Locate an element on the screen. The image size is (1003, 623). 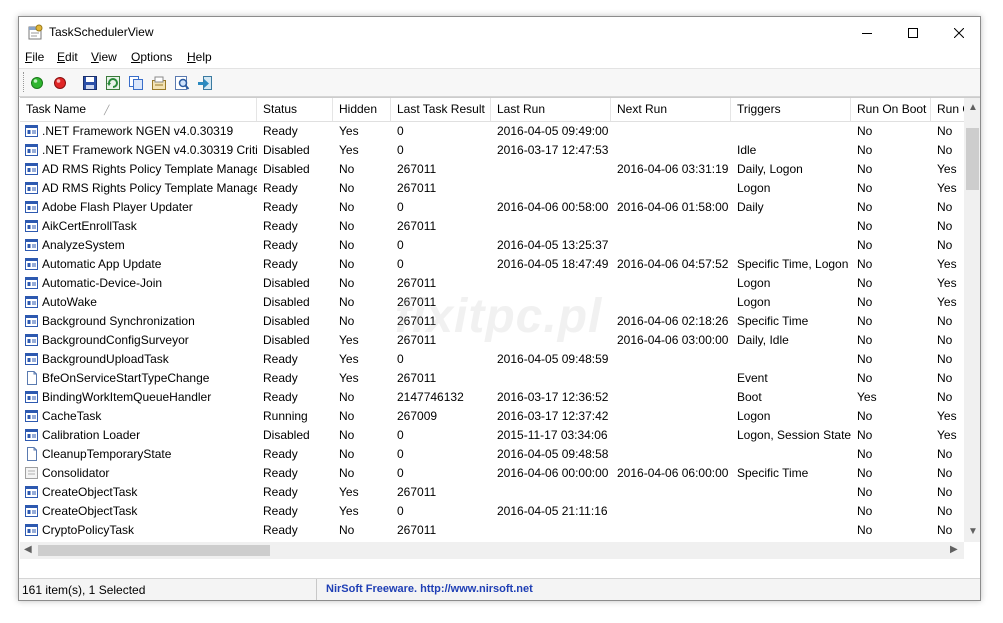
enable-task-button is located at coordinates (37, 82).